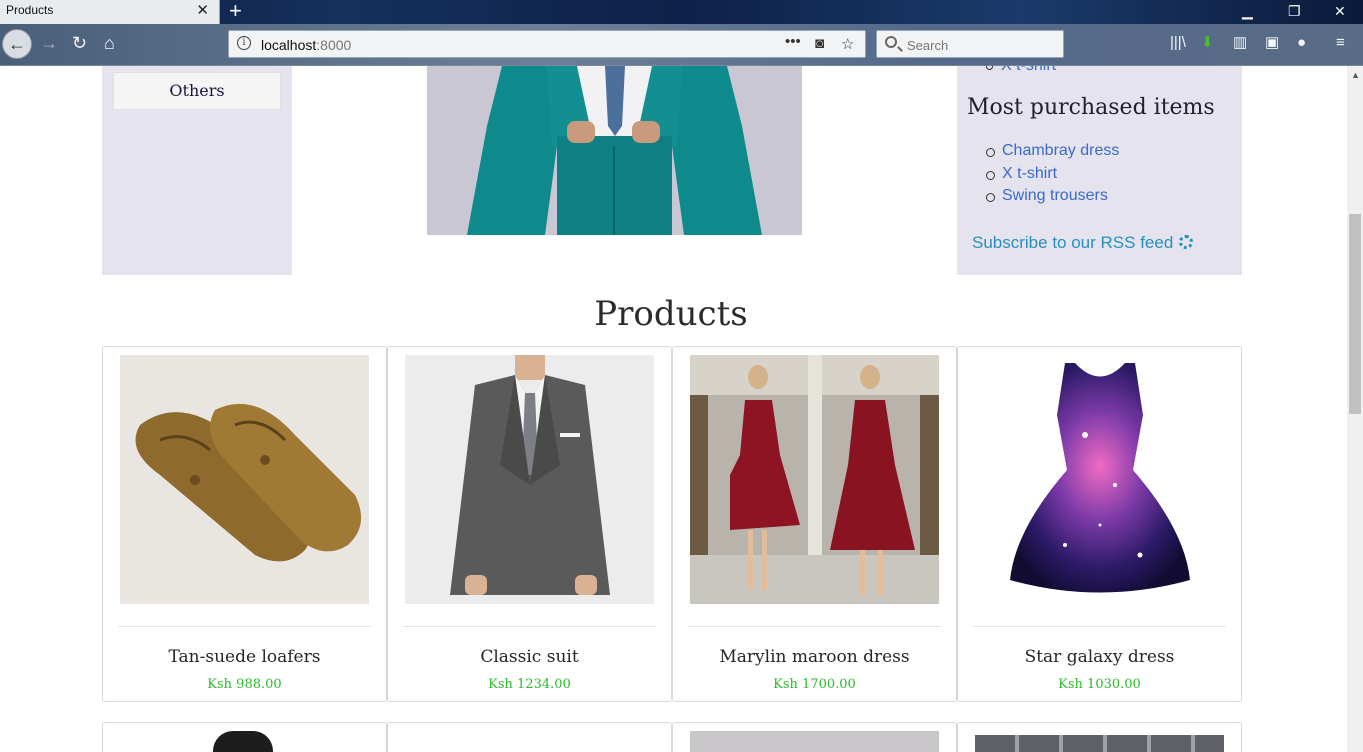 This screenshot has height=752, width=1363. What do you see at coordinates (1207, 43) in the screenshot?
I see `download-icon: ⬇` at bounding box center [1207, 43].